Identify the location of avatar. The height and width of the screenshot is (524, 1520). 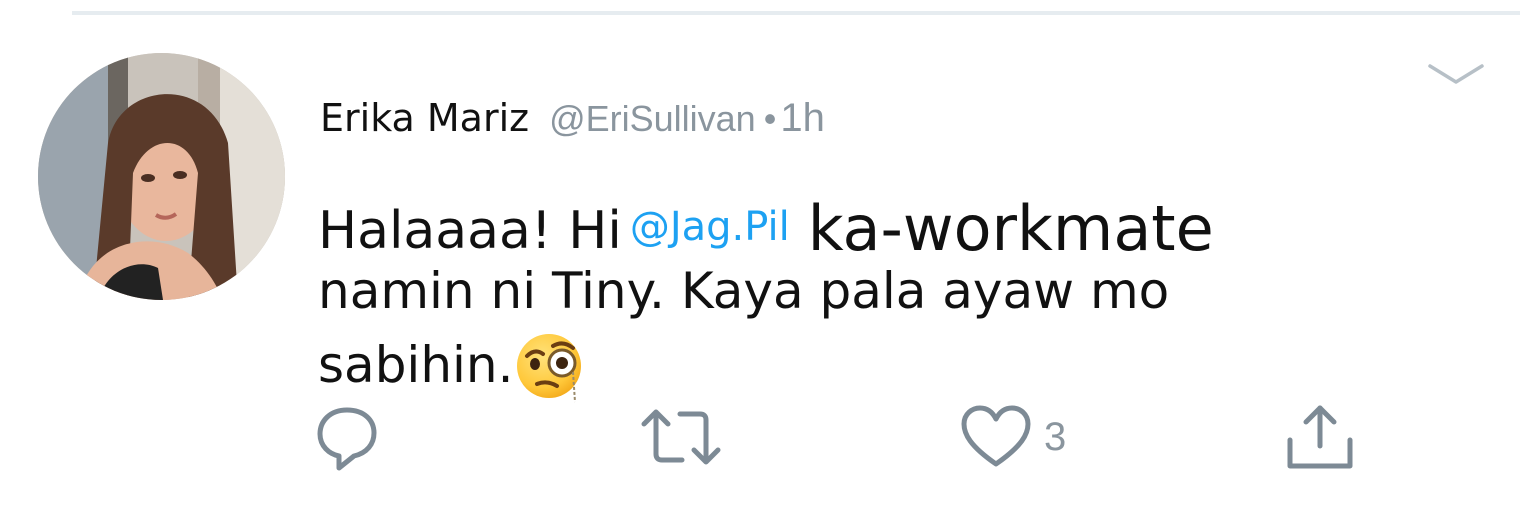
(161, 176).